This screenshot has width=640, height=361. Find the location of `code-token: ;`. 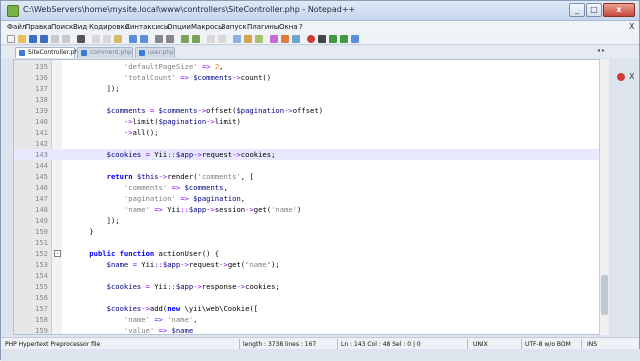

code-token: ; is located at coordinates (273, 154).